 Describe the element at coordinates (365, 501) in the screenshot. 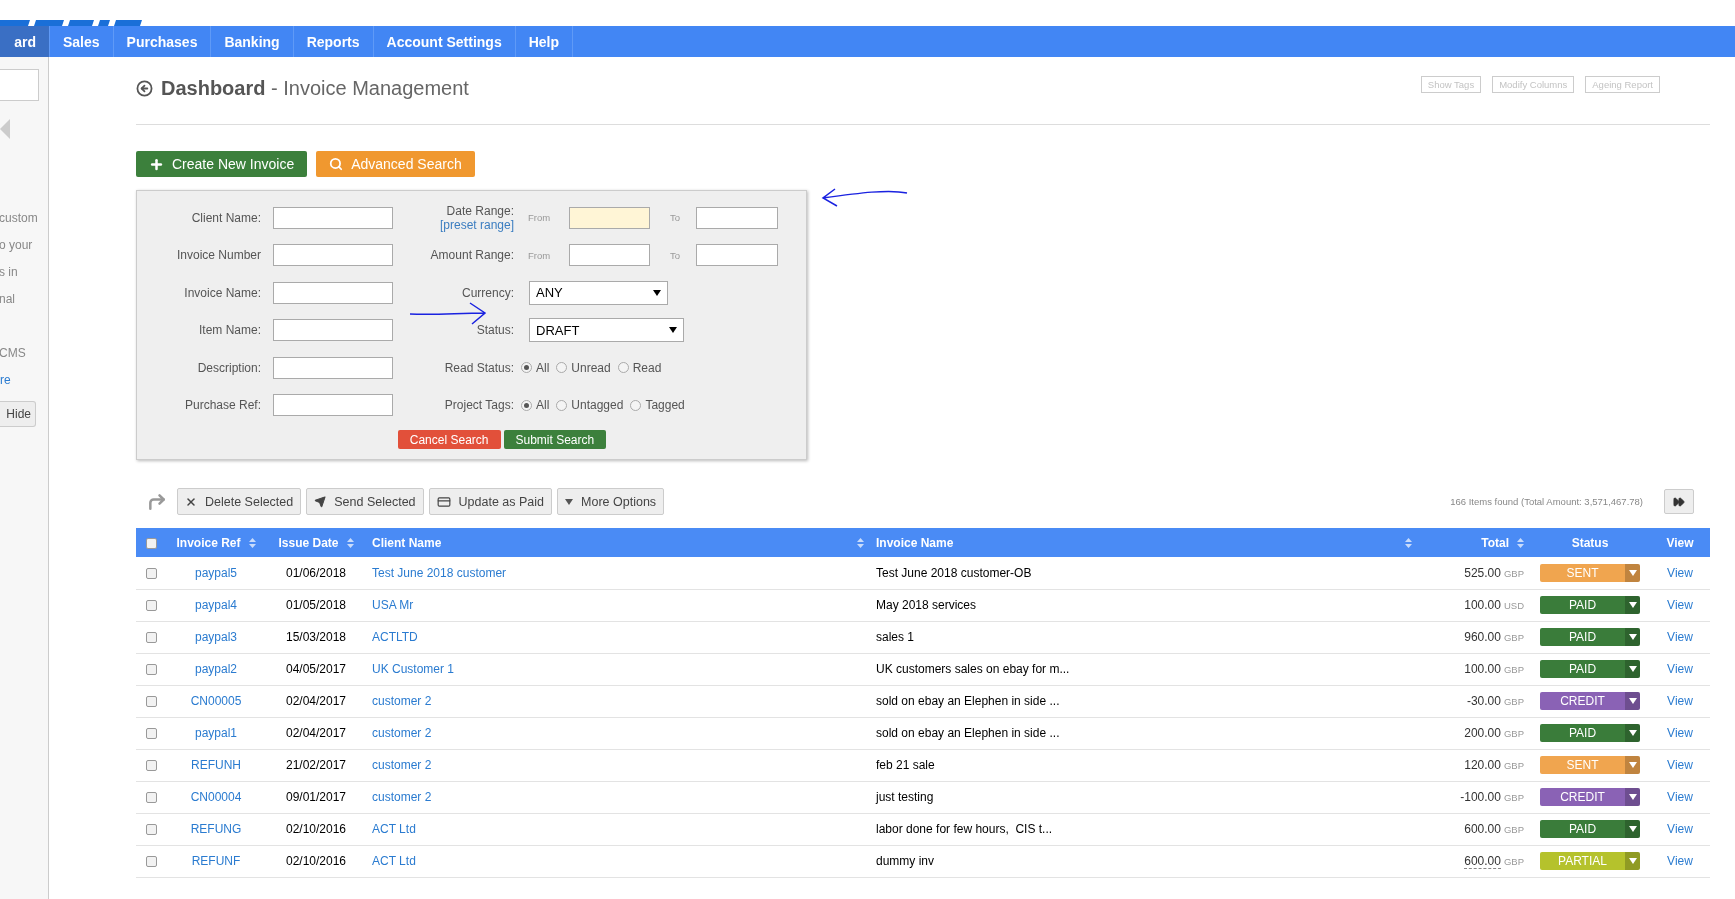

I see `toolbar-button: Send Selected` at that location.